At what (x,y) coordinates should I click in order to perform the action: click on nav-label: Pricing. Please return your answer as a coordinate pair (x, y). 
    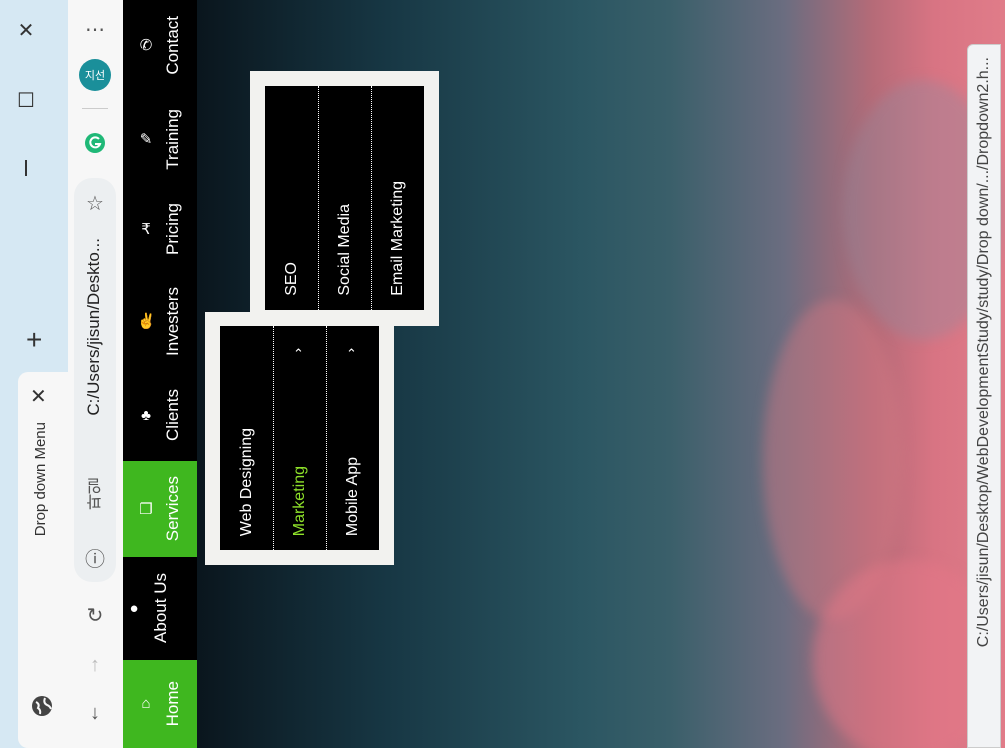
    Looking at the image, I should click on (172, 229).